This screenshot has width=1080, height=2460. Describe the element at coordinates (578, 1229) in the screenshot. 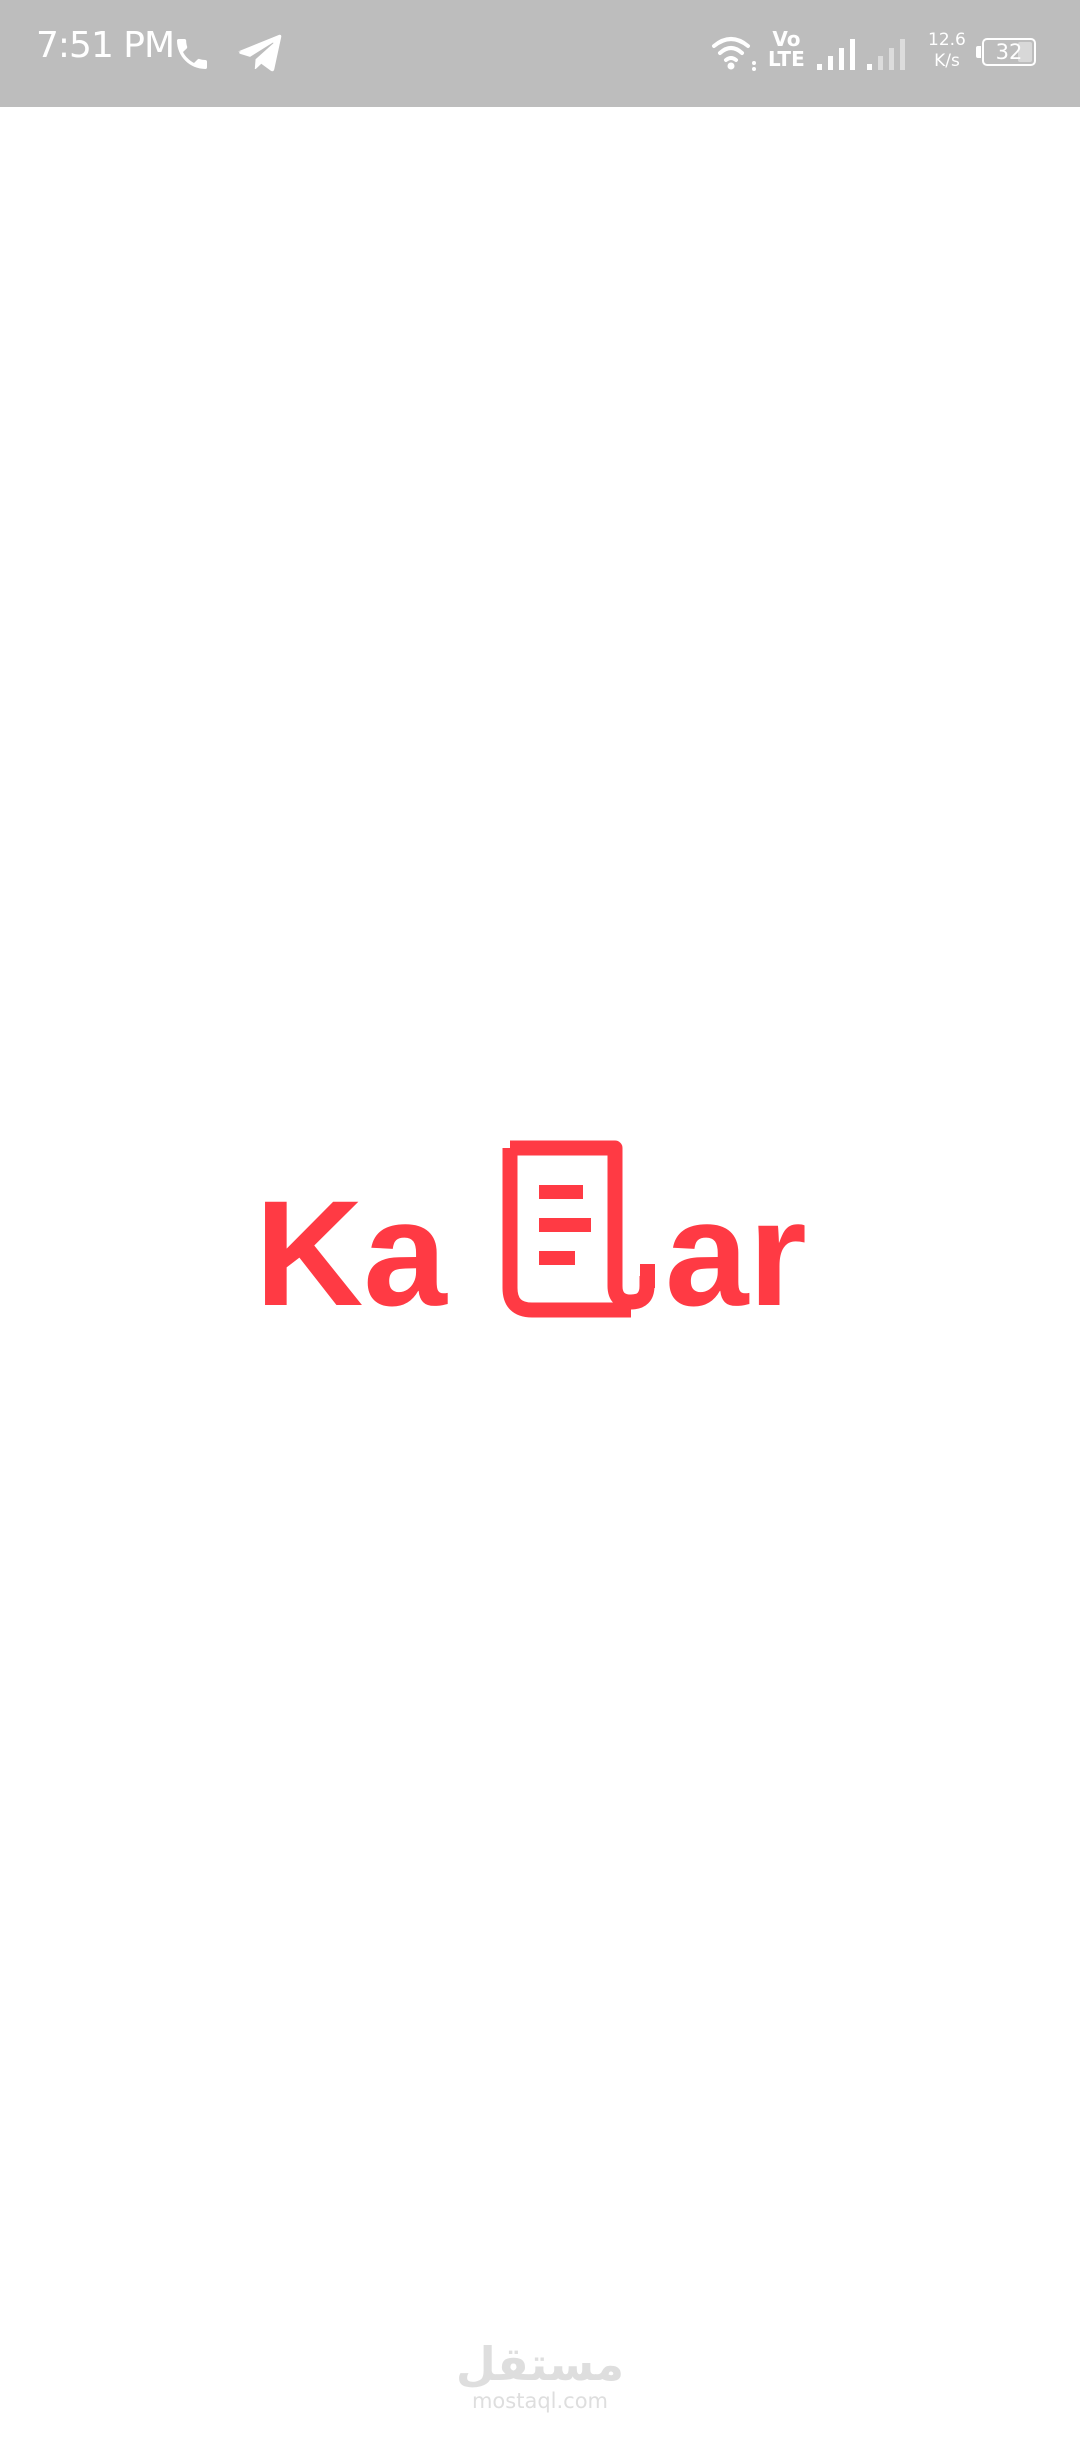

I see `document-icon` at that location.